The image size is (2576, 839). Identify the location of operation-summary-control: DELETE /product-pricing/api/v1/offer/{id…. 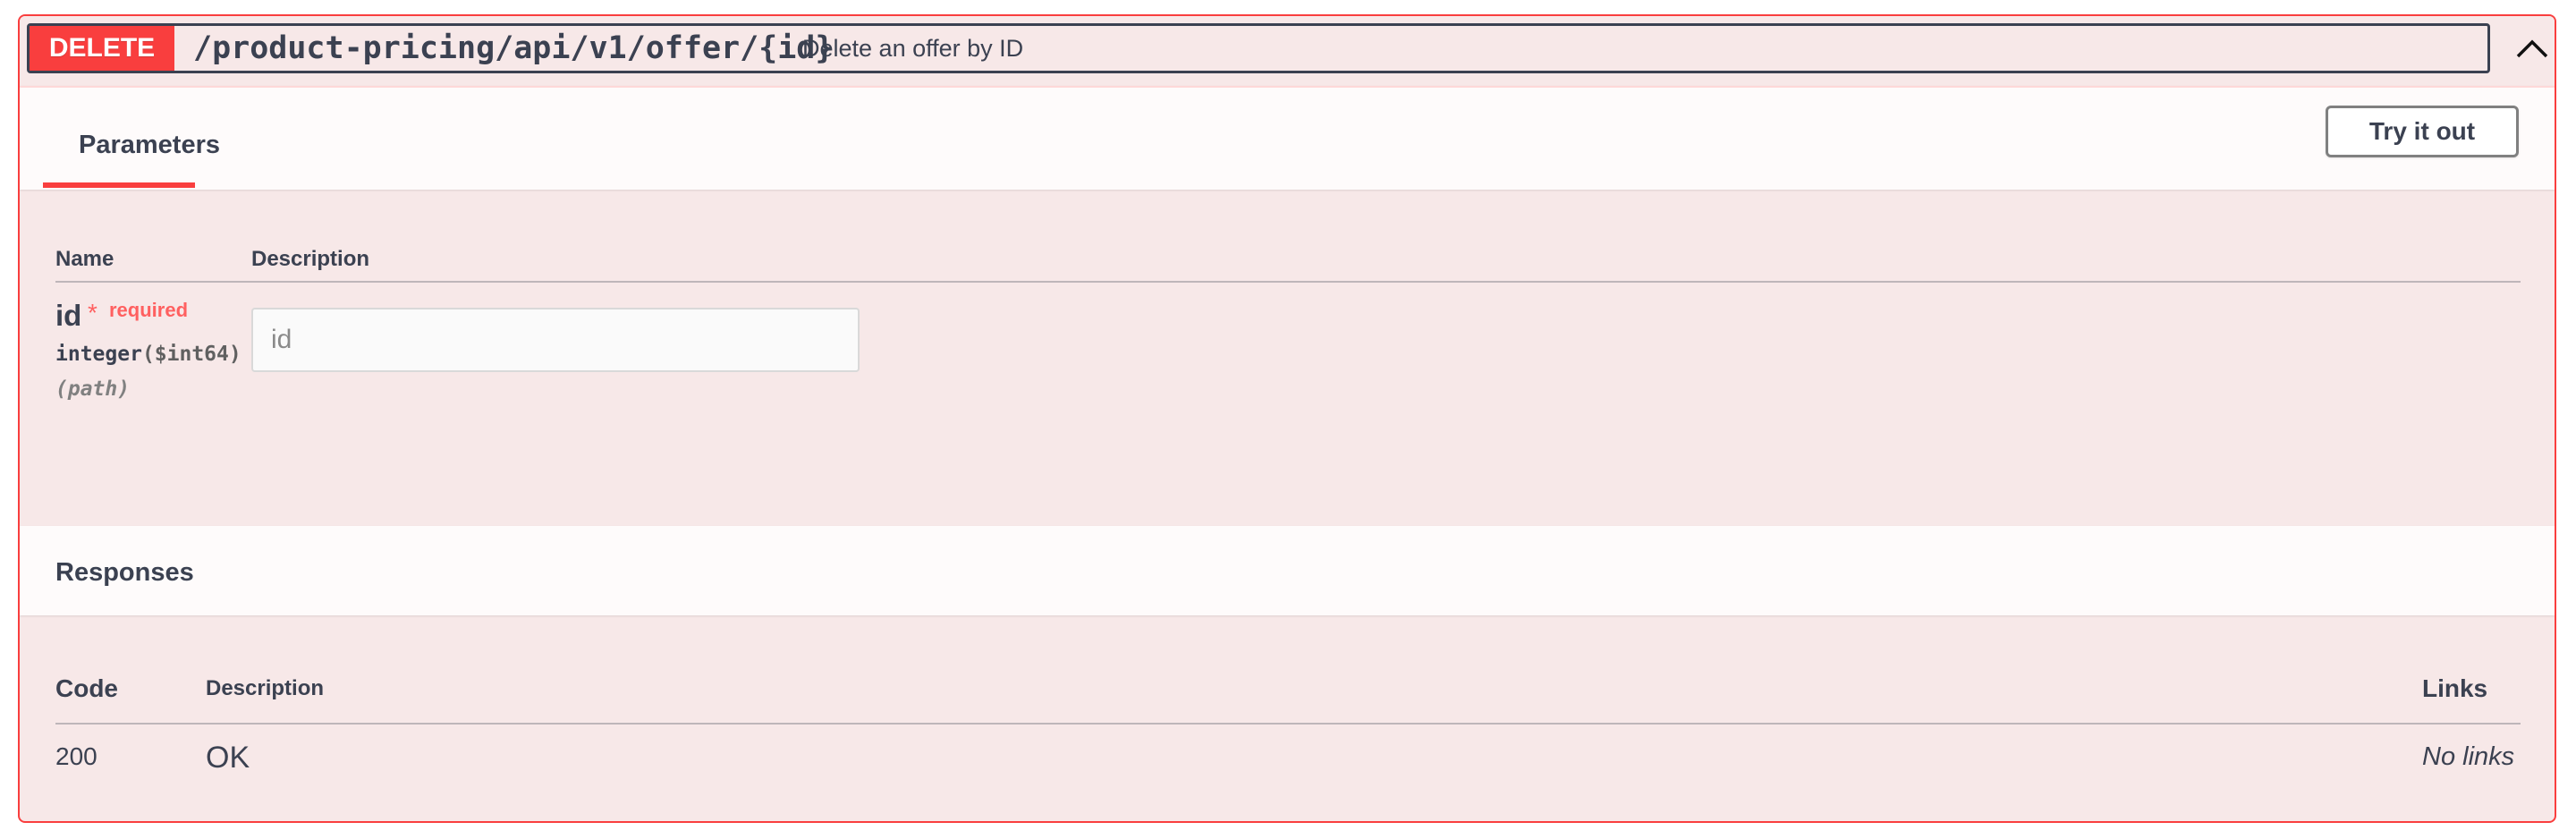
(1258, 48).